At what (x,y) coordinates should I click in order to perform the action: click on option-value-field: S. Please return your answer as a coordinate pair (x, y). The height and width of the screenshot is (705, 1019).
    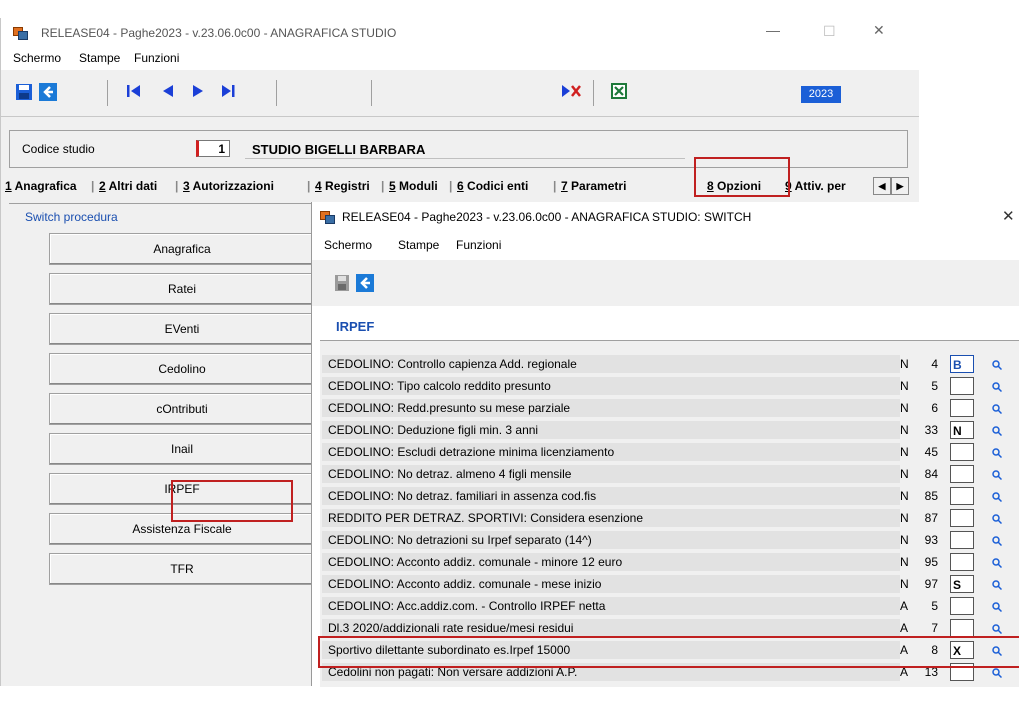
    Looking at the image, I should click on (962, 584).